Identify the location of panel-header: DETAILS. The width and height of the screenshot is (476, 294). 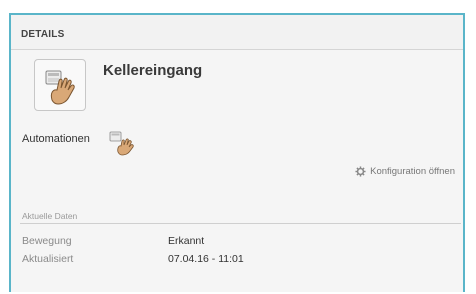
(237, 32).